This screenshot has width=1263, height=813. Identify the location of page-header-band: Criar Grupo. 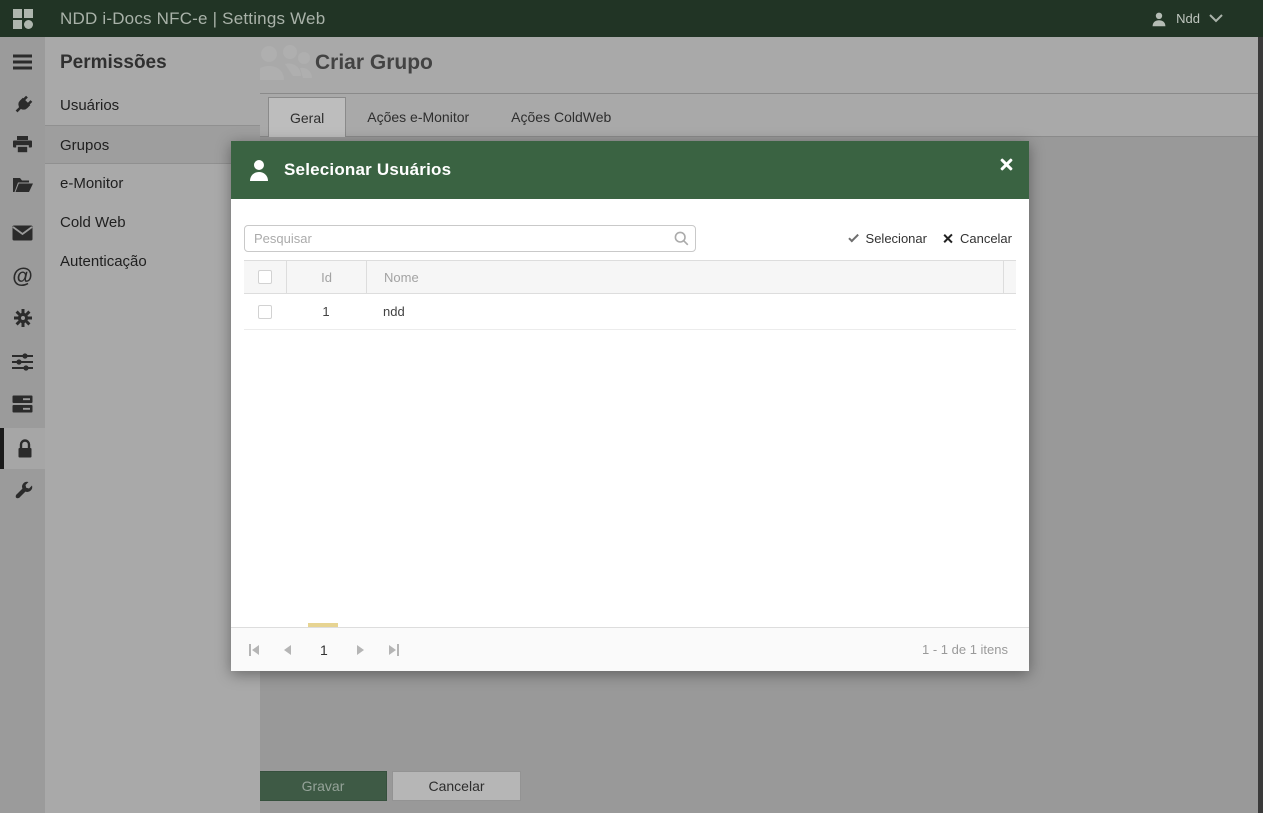
(758, 65).